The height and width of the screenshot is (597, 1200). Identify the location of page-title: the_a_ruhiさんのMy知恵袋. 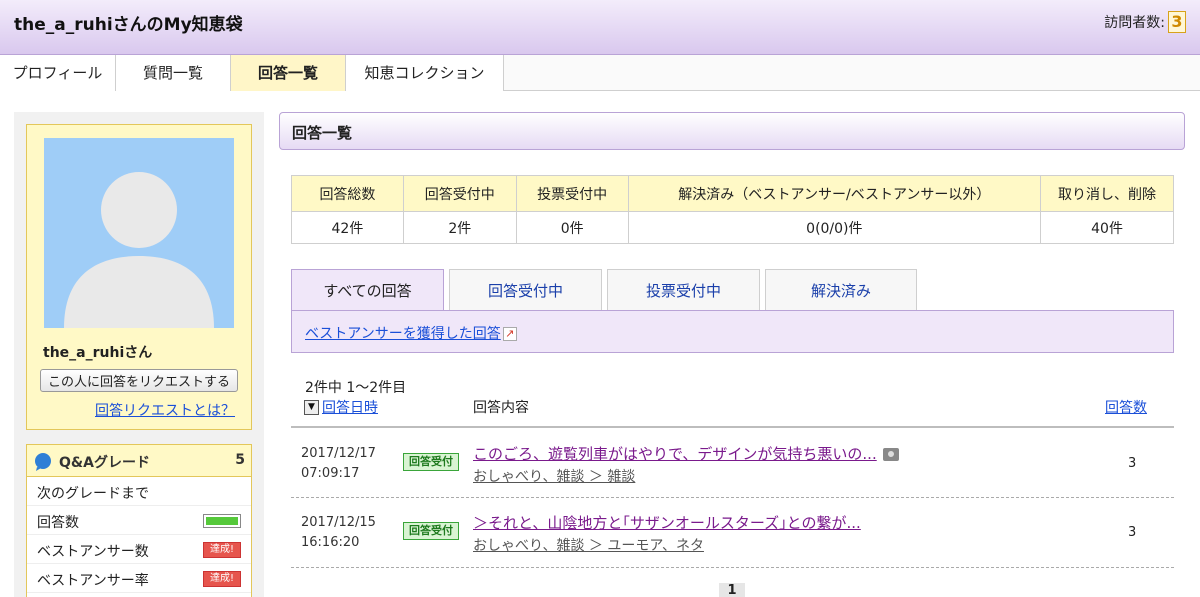
(128, 25).